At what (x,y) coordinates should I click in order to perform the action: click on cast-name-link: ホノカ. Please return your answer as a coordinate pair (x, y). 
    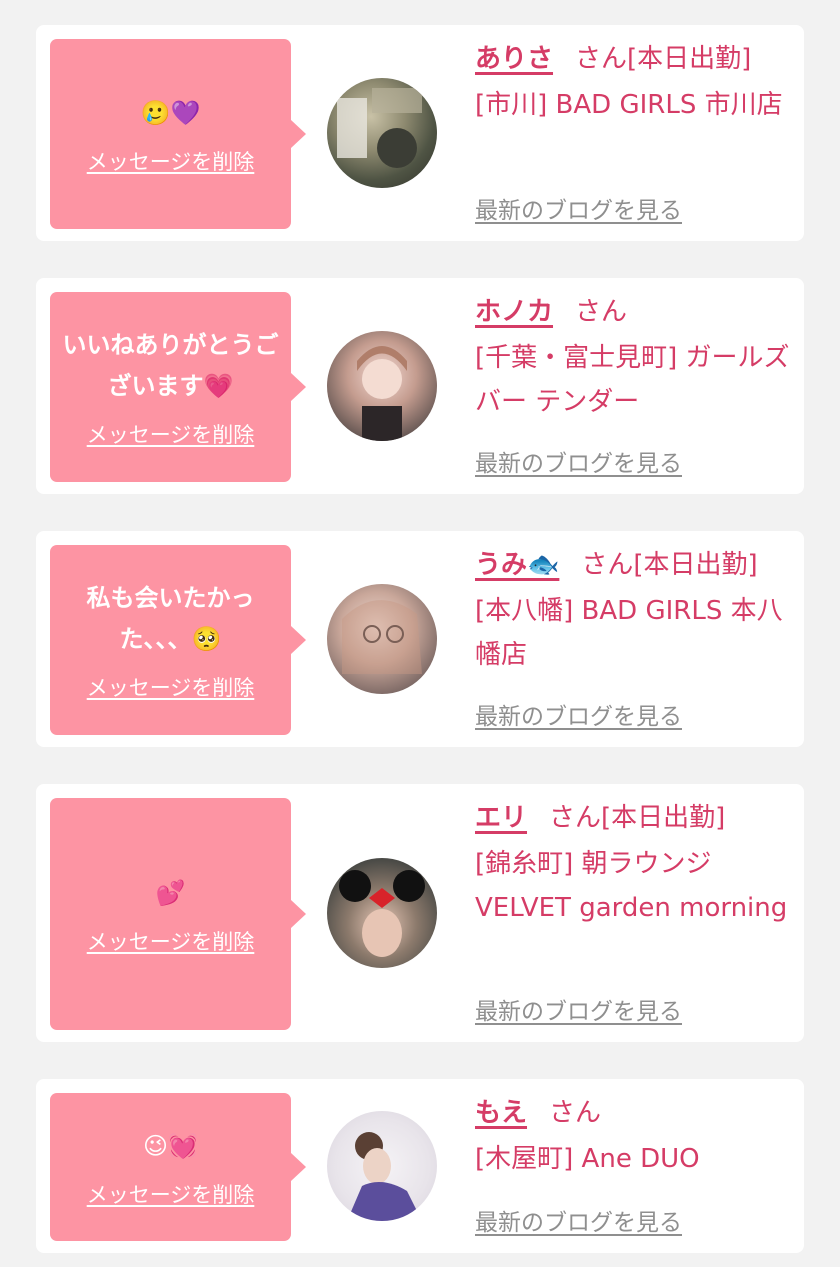
    Looking at the image, I should click on (514, 312).